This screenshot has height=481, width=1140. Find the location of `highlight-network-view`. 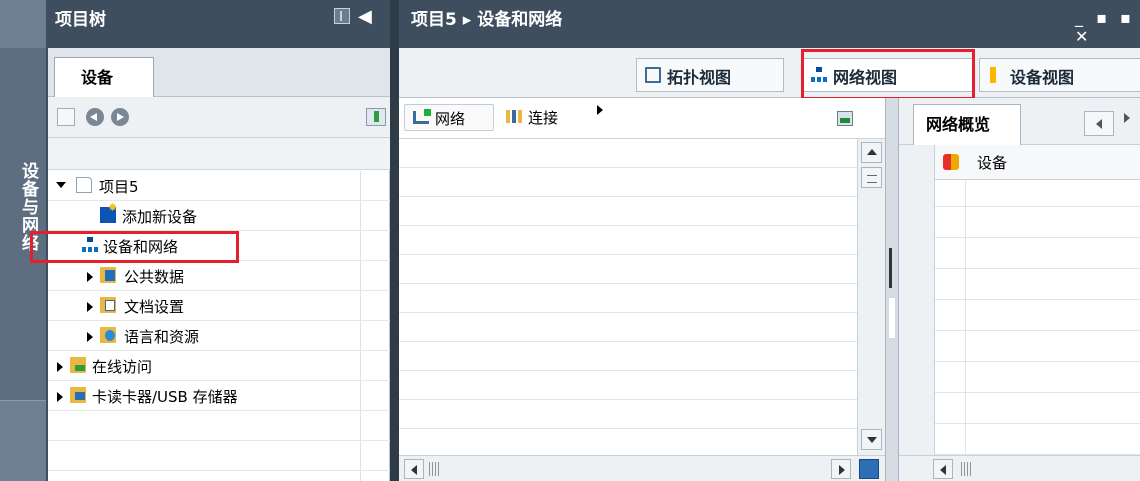

highlight-network-view is located at coordinates (888, 74).